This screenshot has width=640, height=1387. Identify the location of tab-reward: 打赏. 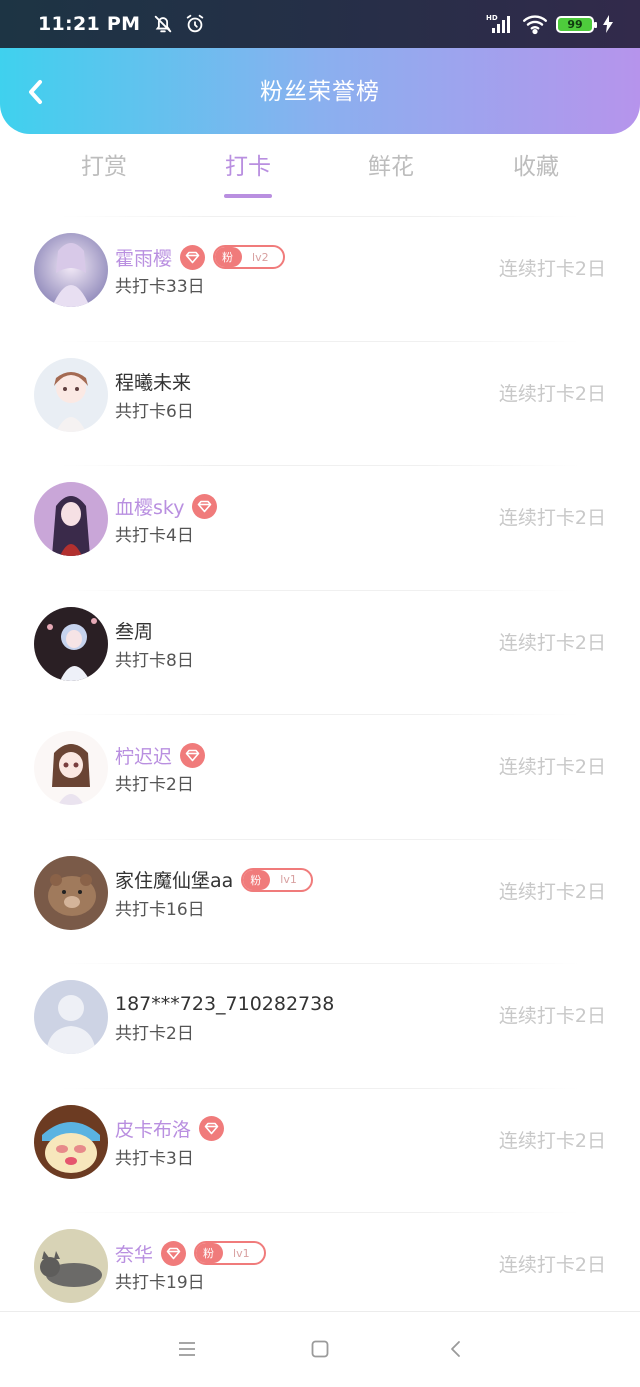
(104, 169).